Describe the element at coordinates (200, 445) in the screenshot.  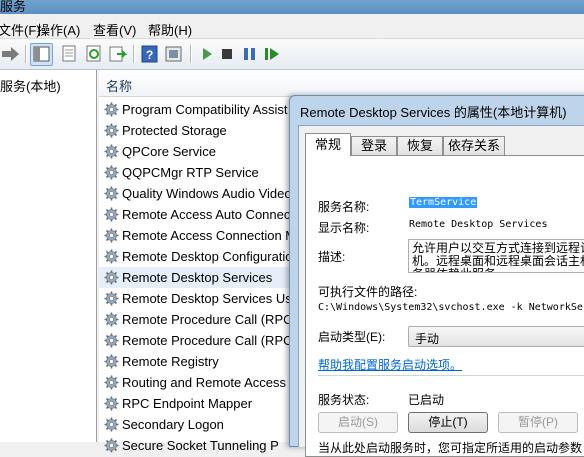
I see `service-name: Secure Socket Tunneling P` at that location.